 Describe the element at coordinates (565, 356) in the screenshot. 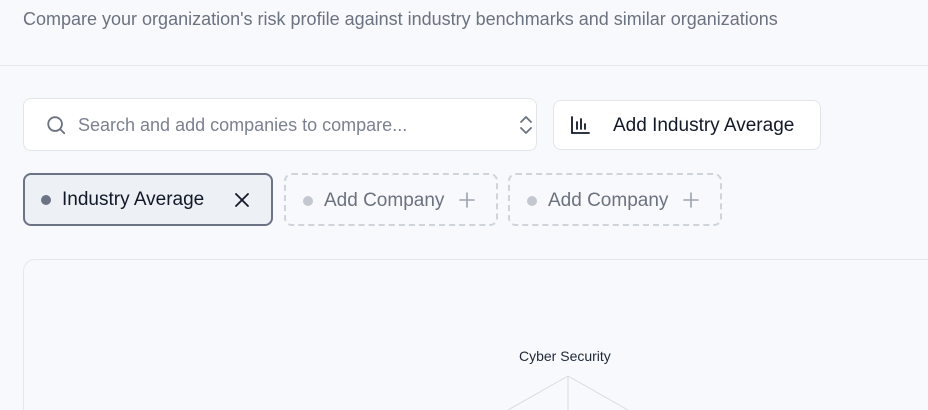

I see `radar-axis-label: Cyber Security` at that location.